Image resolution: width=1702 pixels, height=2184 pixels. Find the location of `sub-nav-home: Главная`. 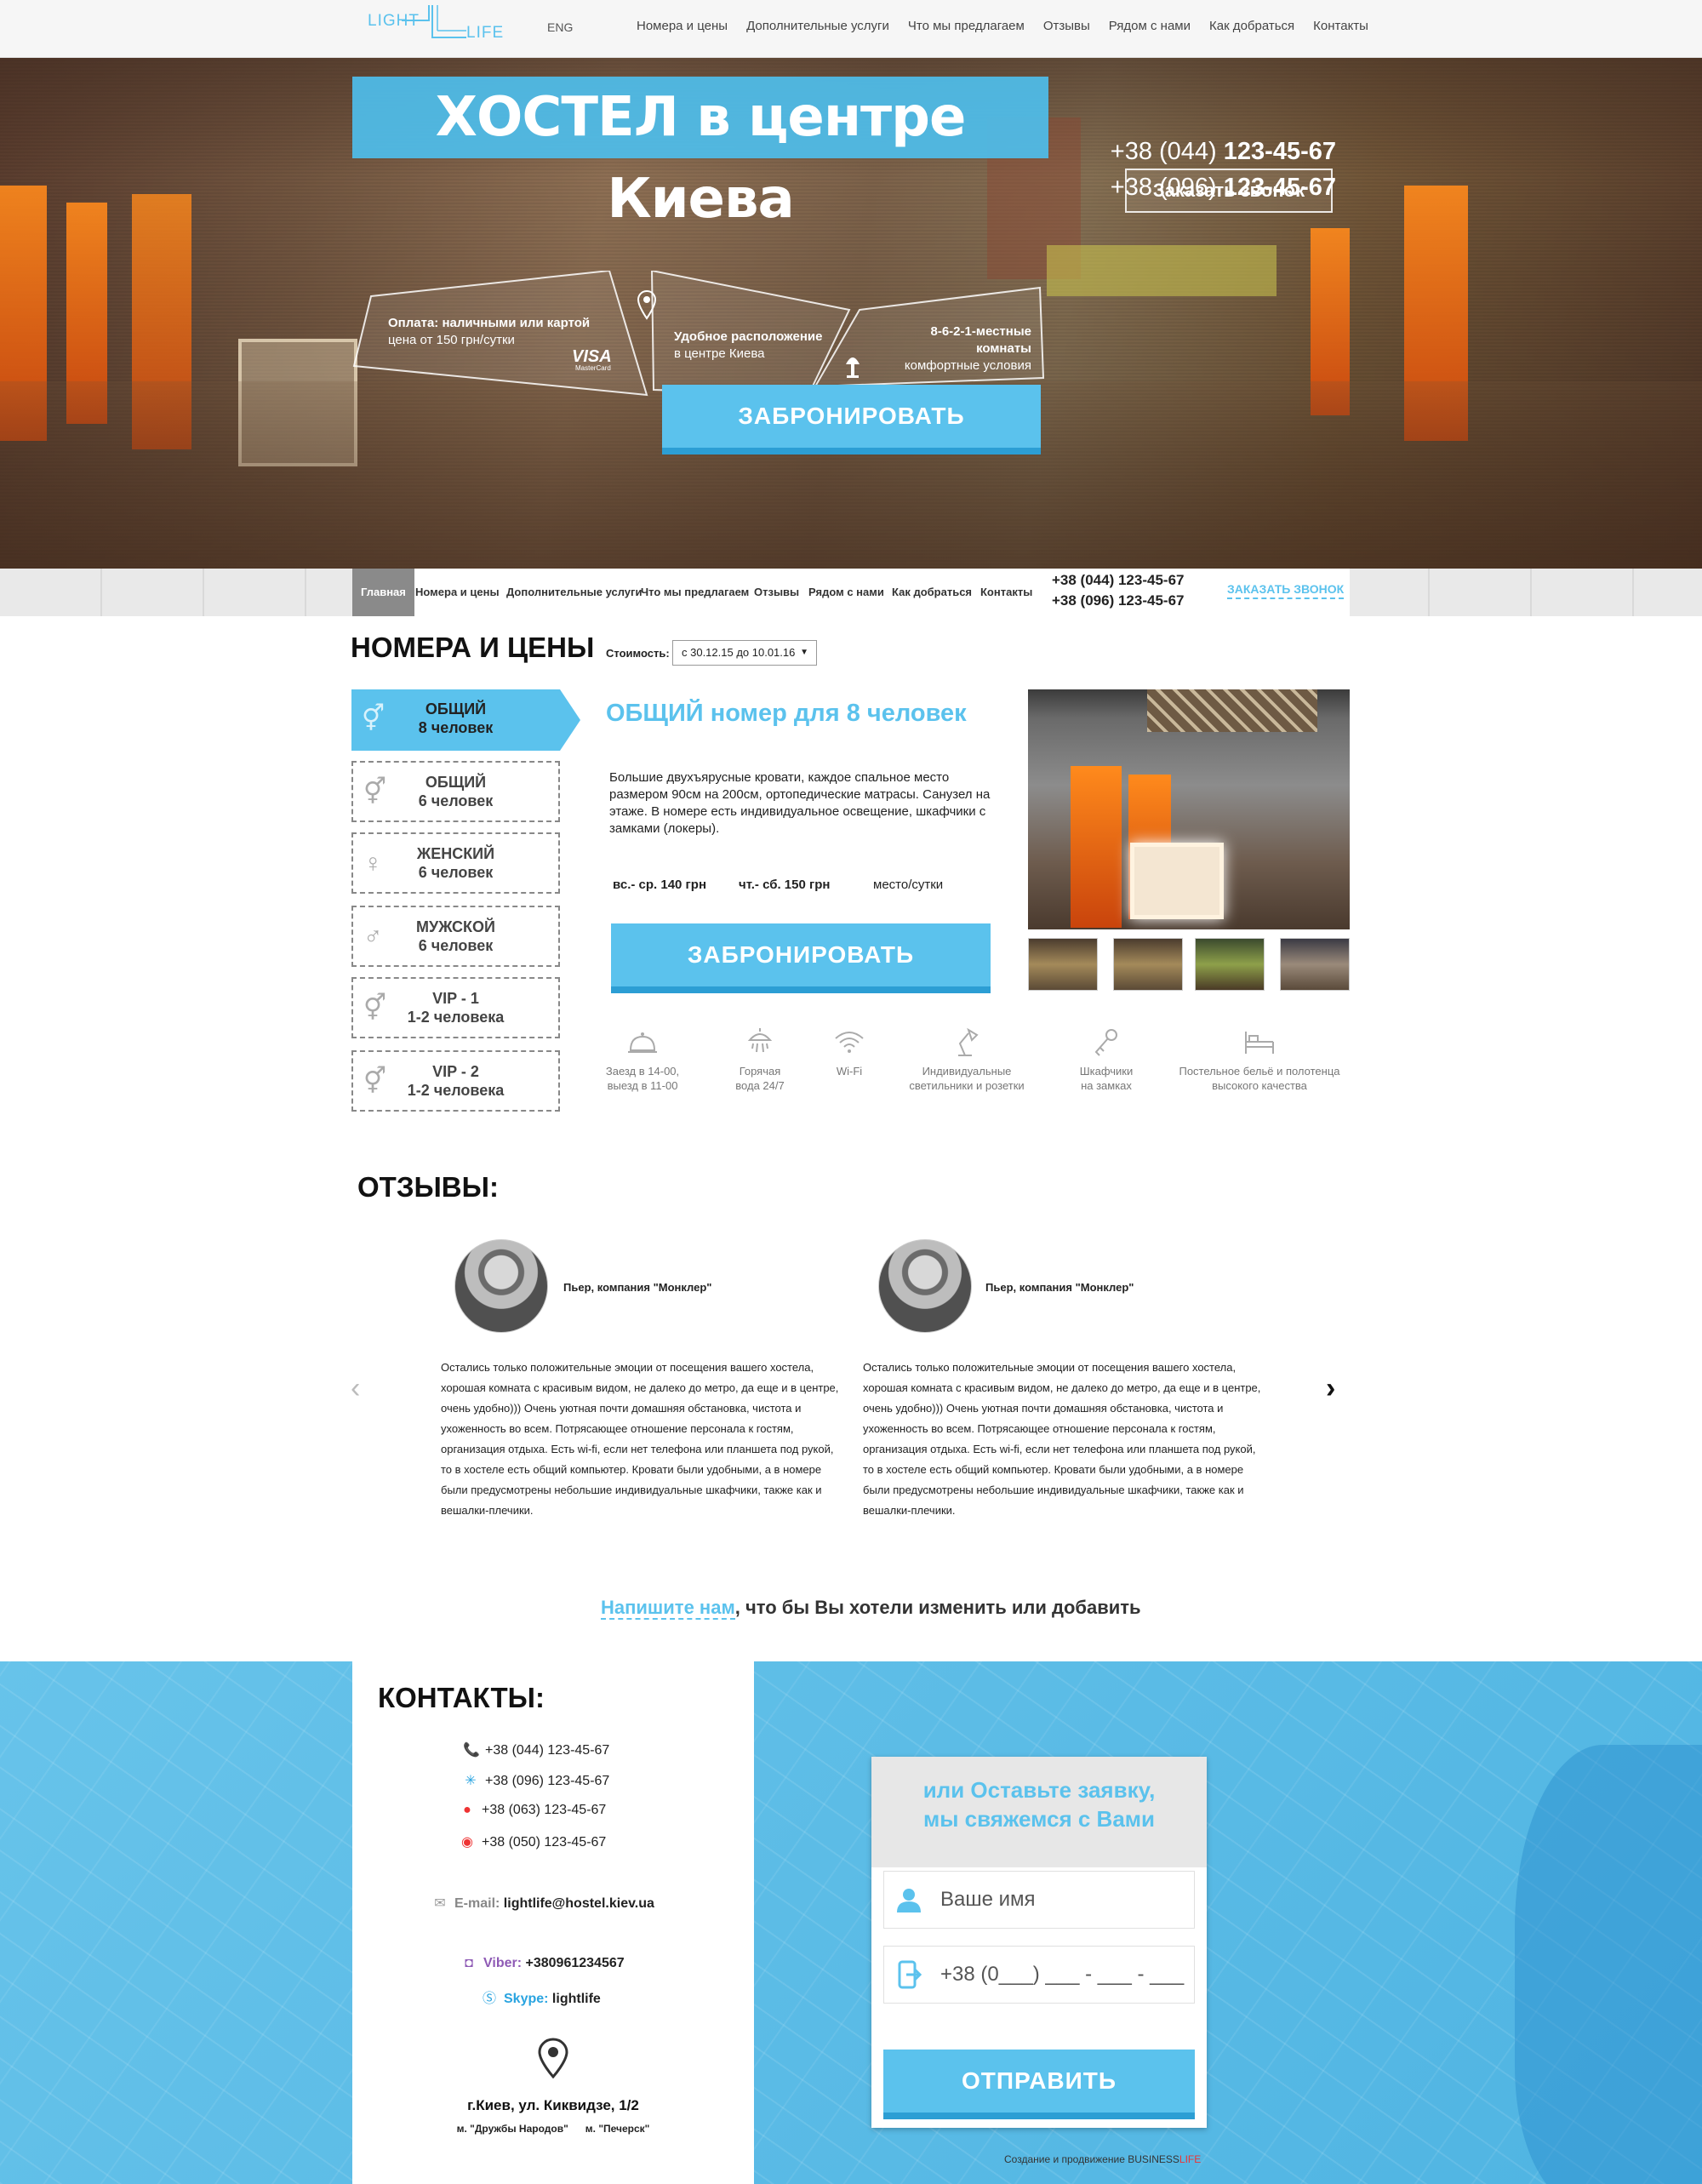

sub-nav-home: Главная is located at coordinates (383, 592).